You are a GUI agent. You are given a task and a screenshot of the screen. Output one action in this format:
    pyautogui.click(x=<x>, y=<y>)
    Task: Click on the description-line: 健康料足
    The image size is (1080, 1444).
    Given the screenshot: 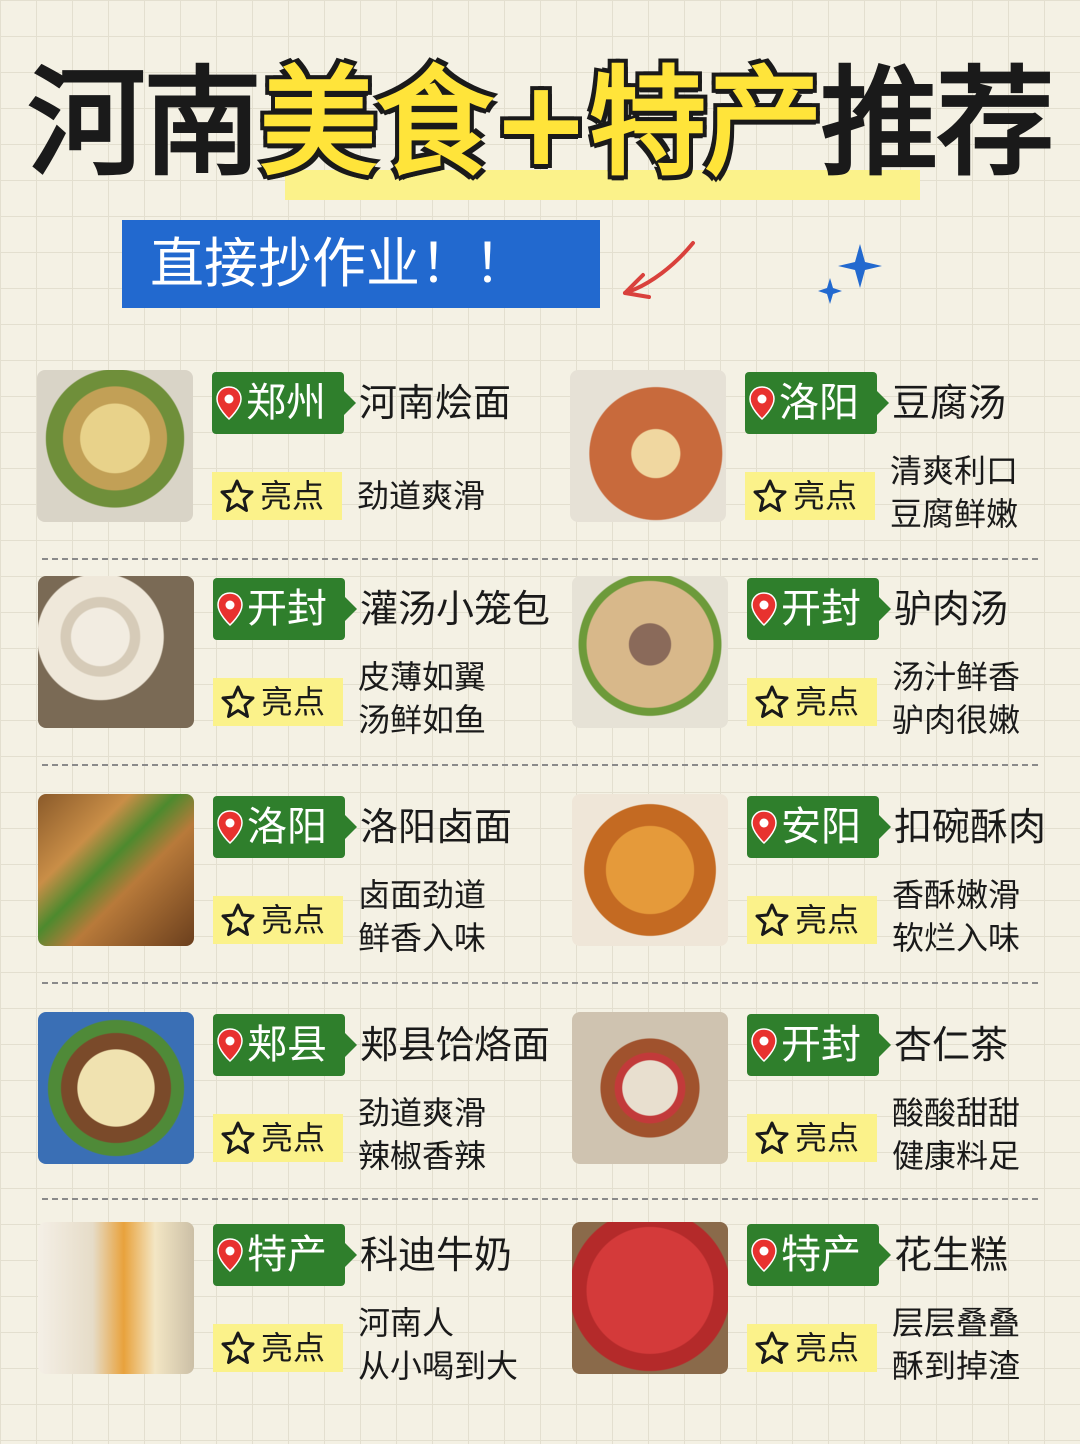 What is the action you would take?
    pyautogui.click(x=956, y=1156)
    